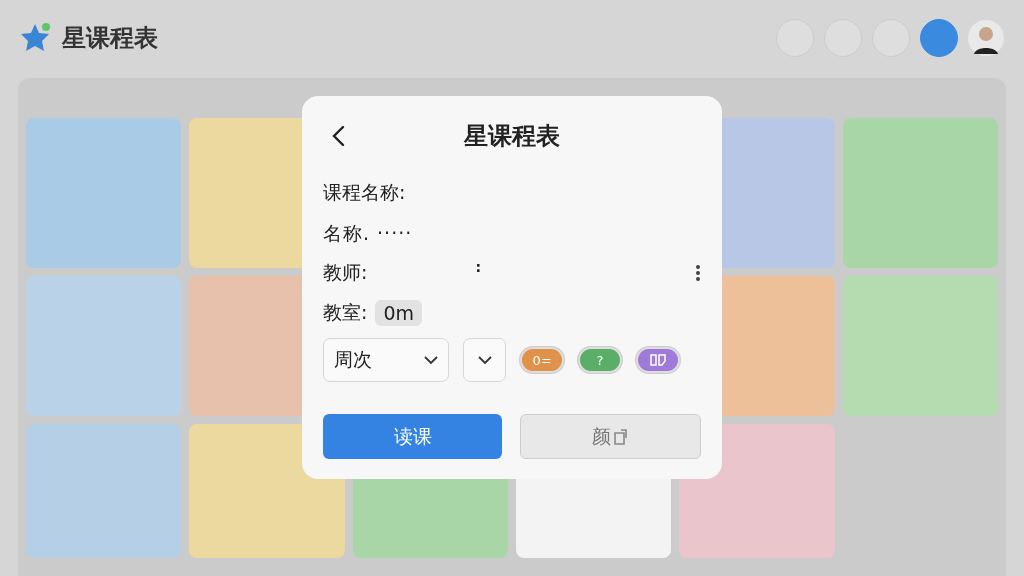 The image size is (1024, 576). Describe the element at coordinates (412, 436) in the screenshot. I see `action-button: 读课` at that location.